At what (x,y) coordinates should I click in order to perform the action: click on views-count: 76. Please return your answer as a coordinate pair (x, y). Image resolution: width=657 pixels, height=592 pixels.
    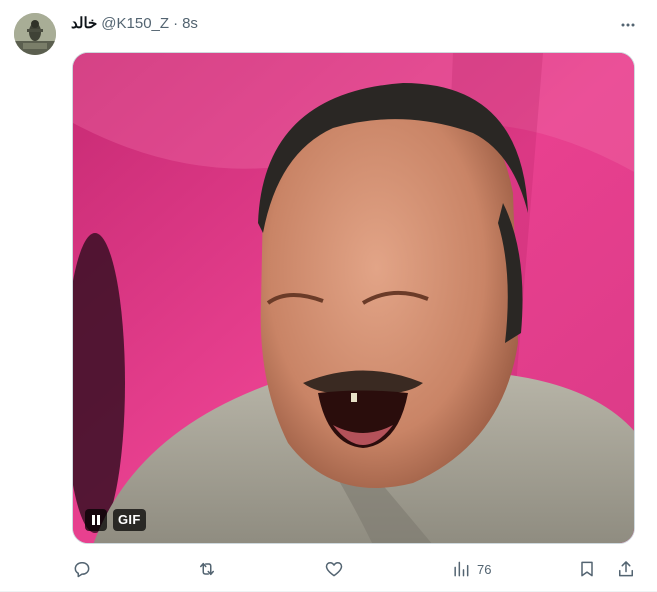
    Looking at the image, I should click on (484, 569).